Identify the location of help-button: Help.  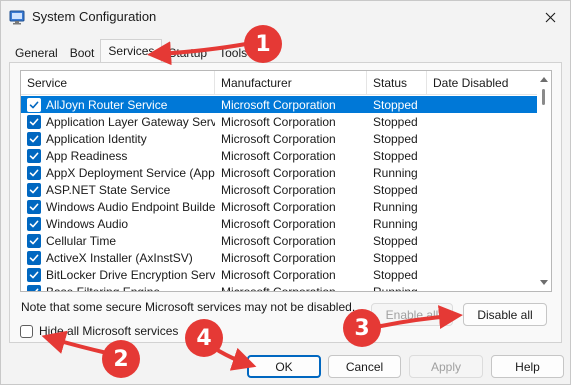
(527, 366).